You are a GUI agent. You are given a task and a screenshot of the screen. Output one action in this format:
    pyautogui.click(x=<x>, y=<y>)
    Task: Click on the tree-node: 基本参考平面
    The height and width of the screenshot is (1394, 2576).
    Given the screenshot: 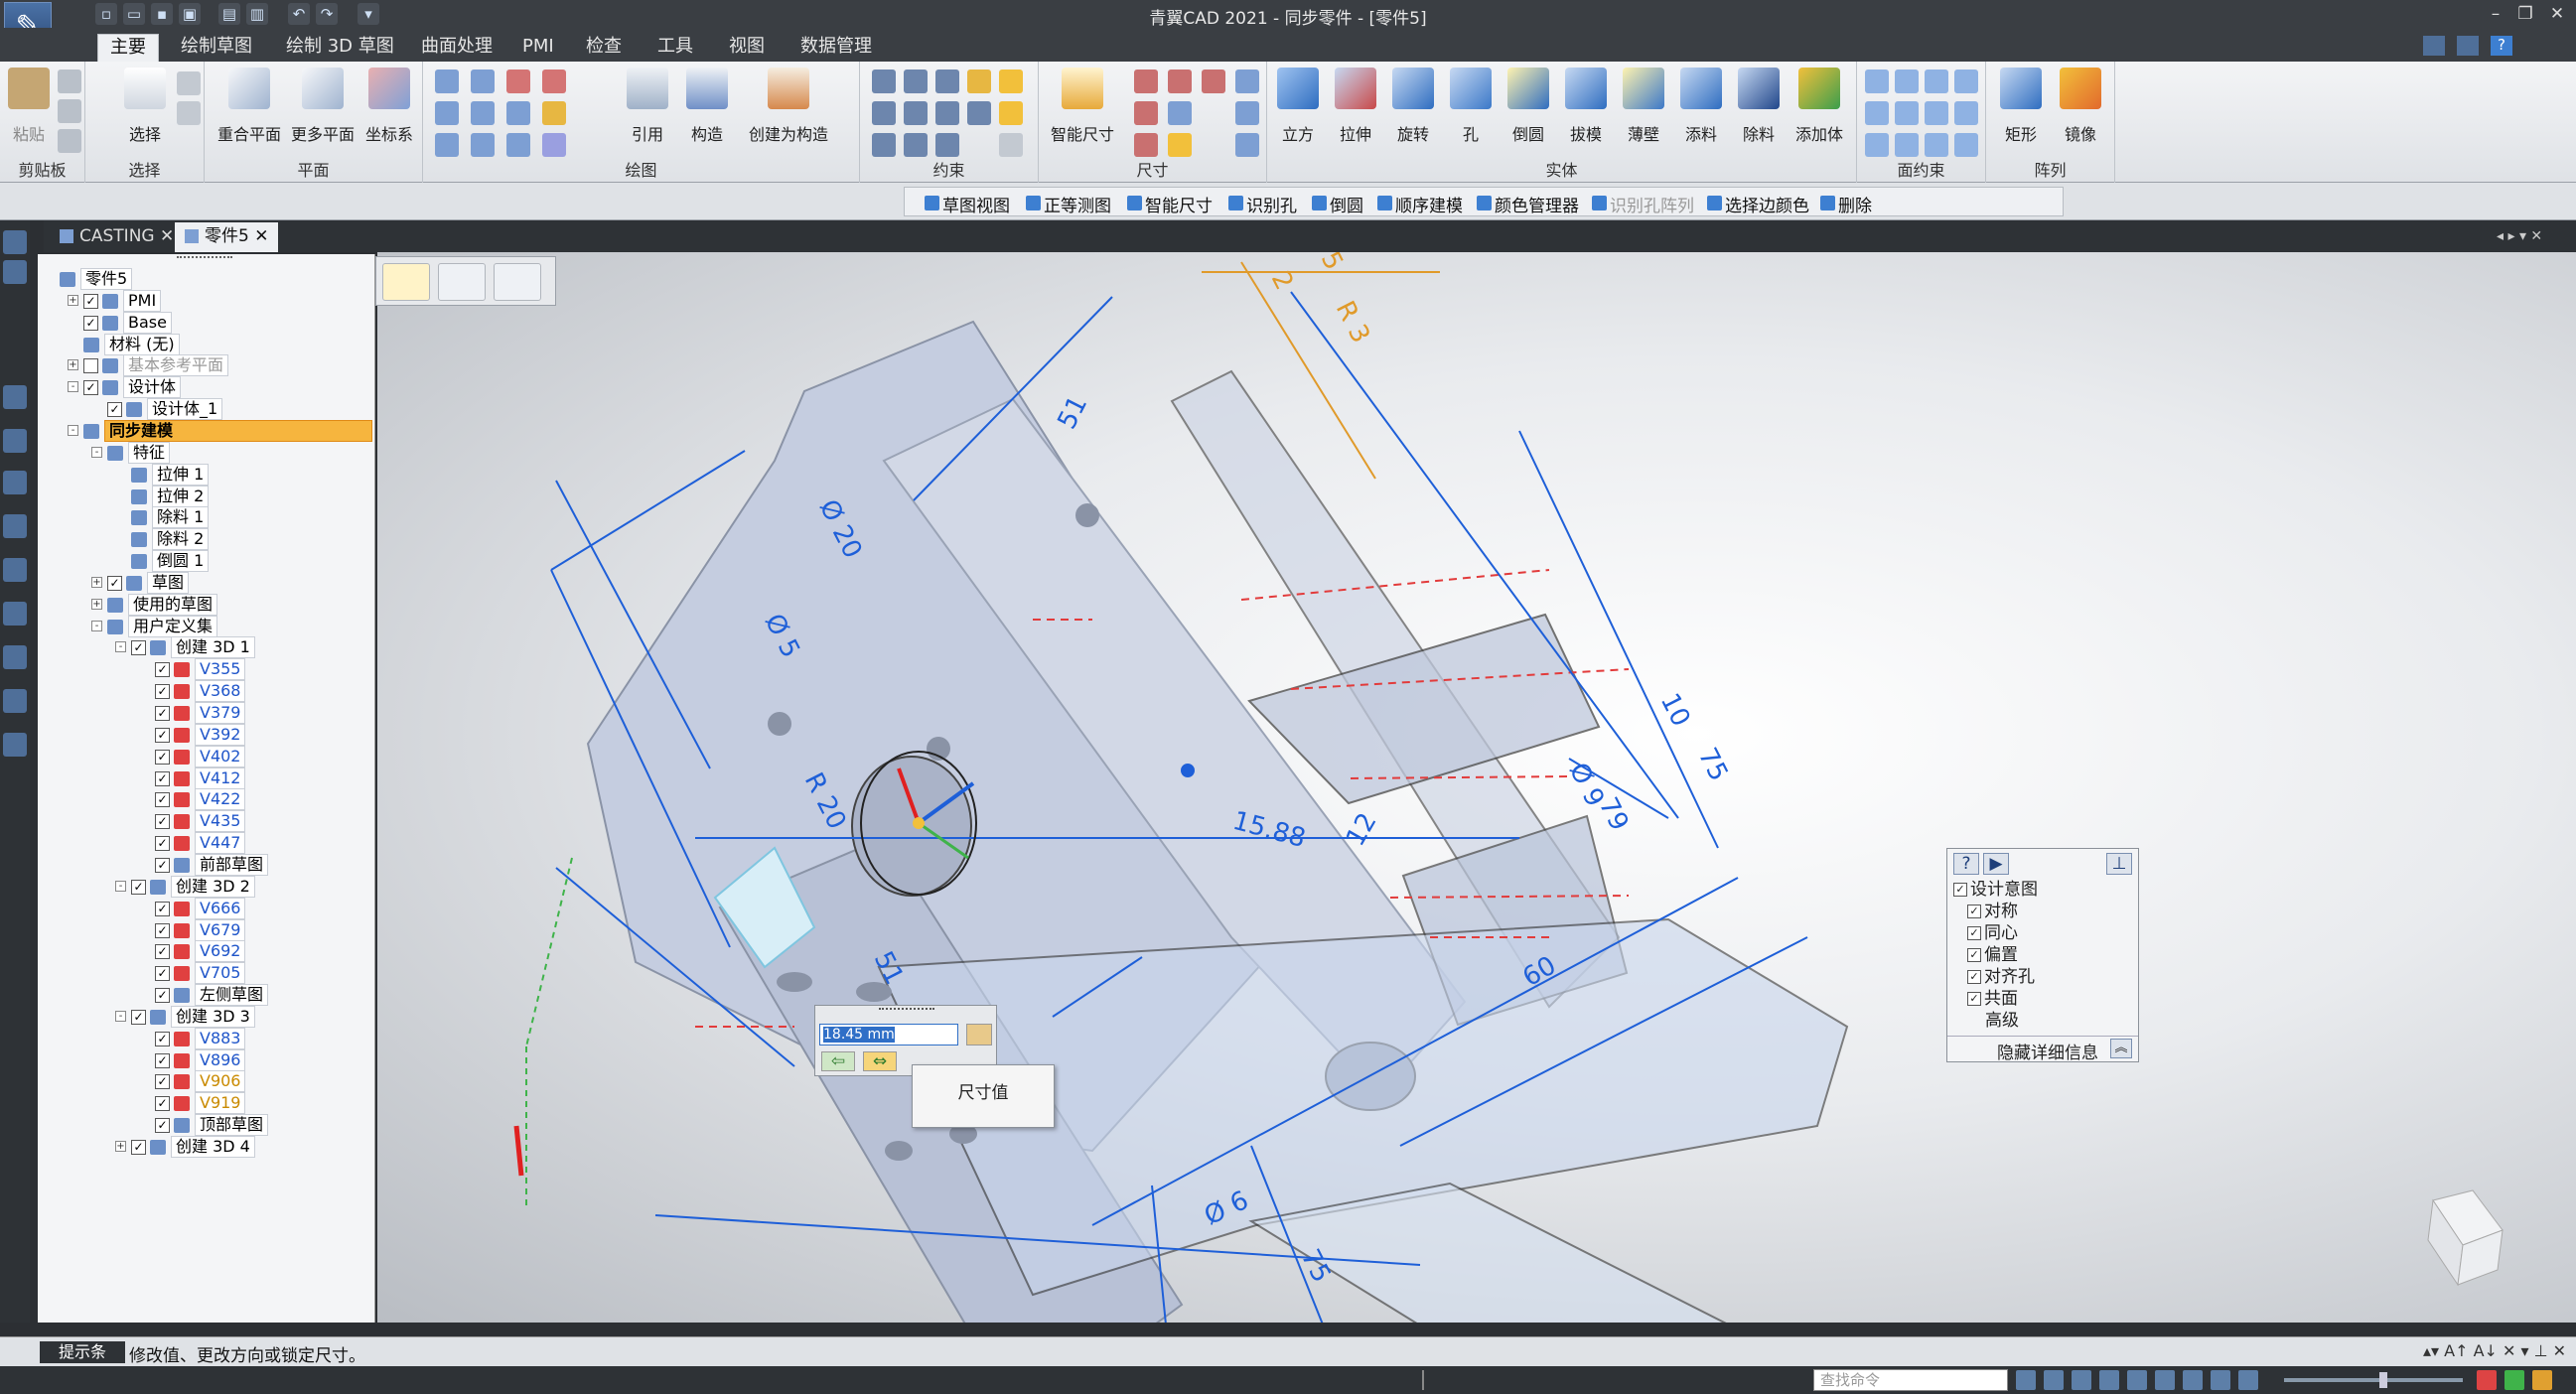 What is the action you would take?
    pyautogui.click(x=156, y=365)
    